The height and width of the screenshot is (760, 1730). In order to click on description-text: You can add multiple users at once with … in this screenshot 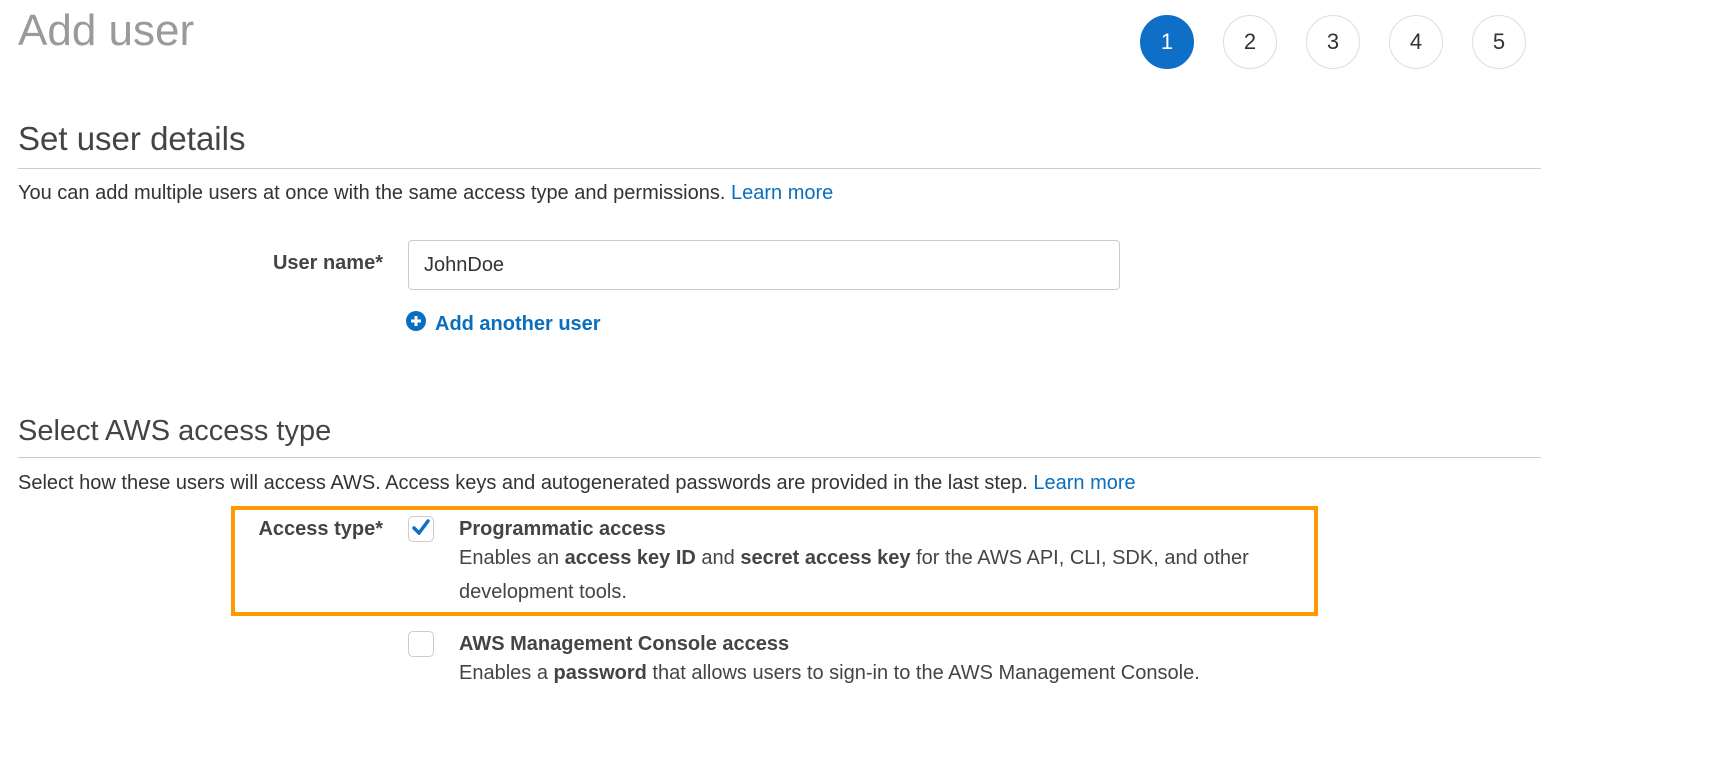, I will do `click(372, 193)`.